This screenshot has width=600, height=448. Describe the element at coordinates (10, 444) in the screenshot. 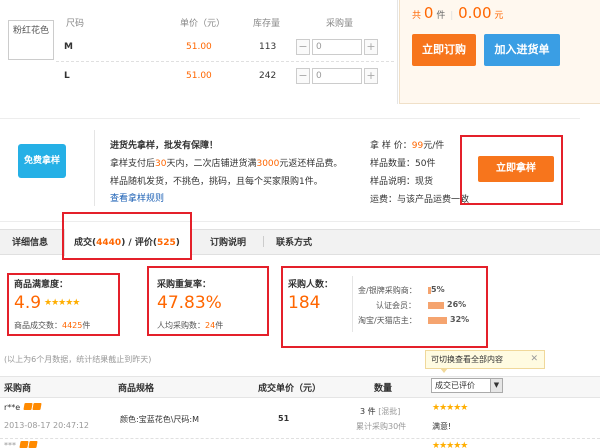

I see `buyer-text: ***` at that location.